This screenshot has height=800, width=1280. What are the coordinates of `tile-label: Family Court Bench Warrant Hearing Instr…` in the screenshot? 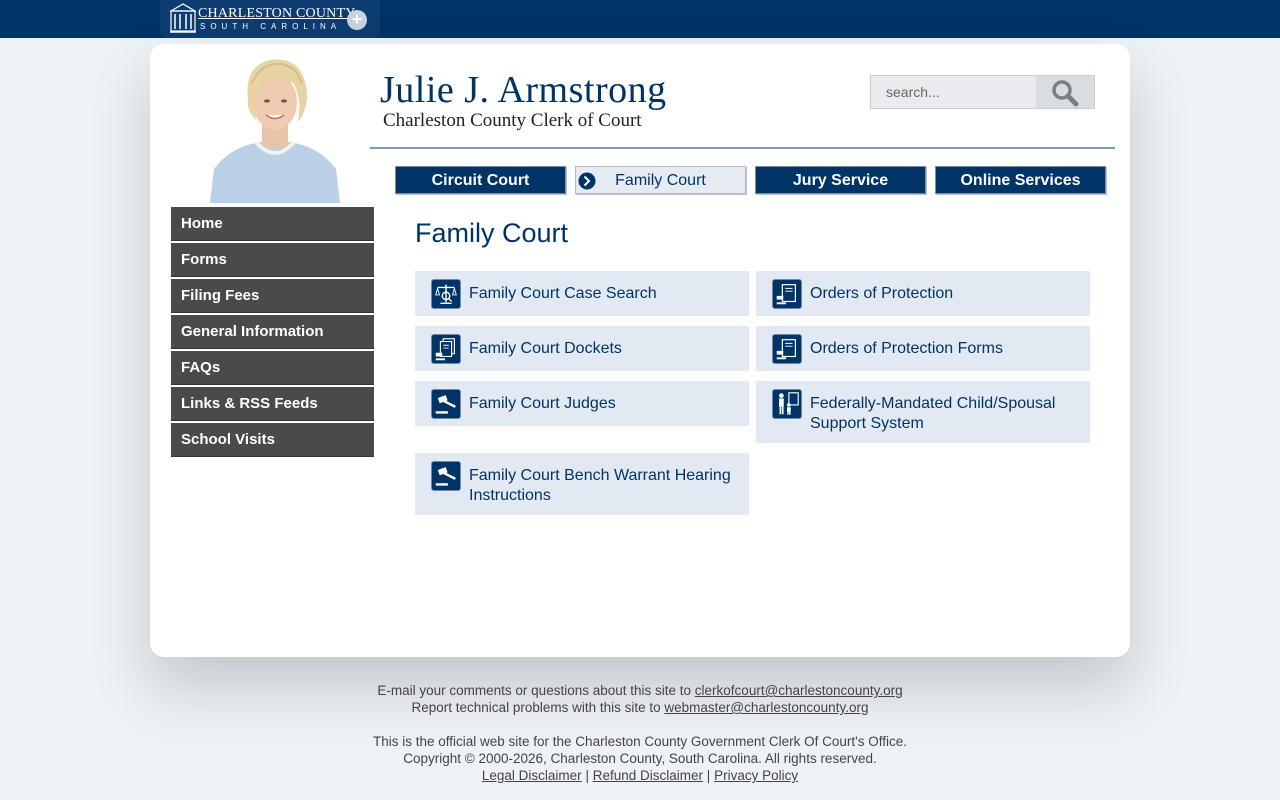 It's located at (600, 485).